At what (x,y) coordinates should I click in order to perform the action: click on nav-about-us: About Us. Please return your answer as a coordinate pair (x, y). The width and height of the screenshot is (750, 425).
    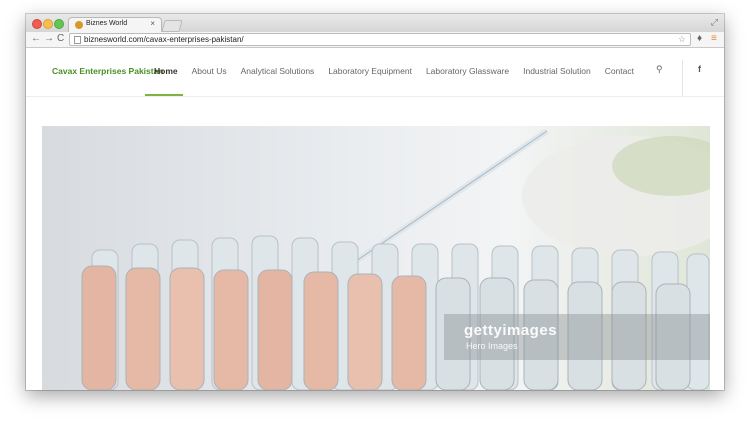
    Looking at the image, I should click on (209, 71).